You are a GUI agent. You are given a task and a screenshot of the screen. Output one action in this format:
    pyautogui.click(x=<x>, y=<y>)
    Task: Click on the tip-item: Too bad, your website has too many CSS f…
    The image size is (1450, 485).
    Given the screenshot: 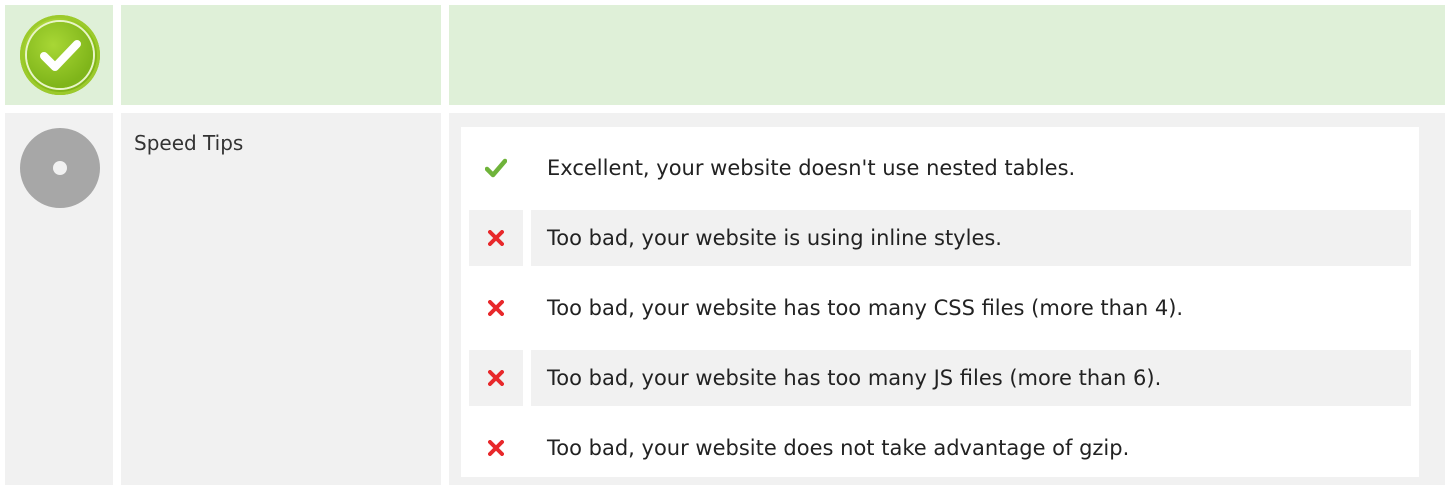 What is the action you would take?
    pyautogui.click(x=940, y=308)
    